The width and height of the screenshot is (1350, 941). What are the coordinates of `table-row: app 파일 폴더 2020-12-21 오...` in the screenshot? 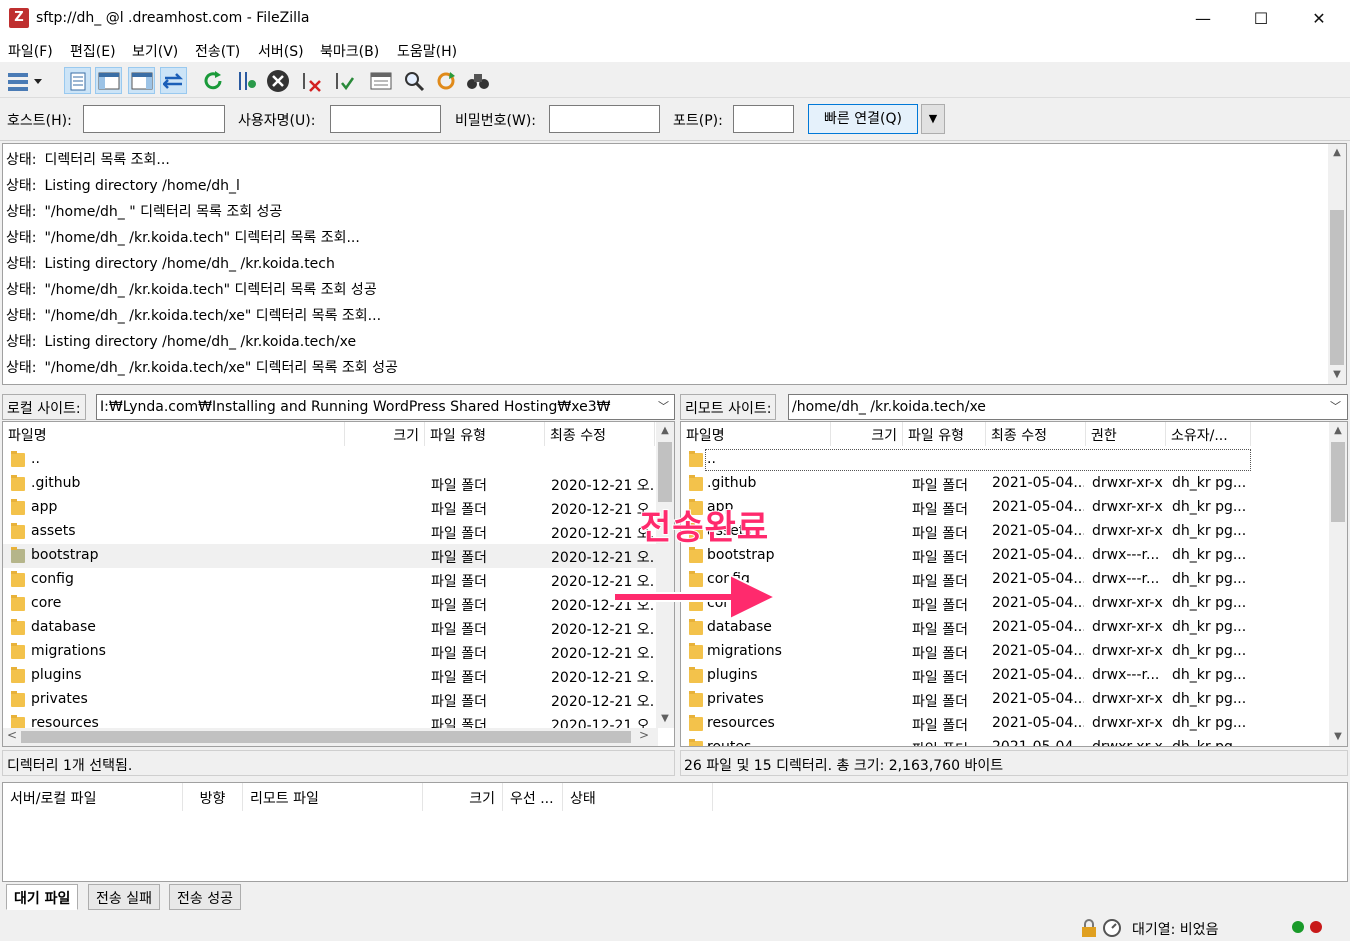 It's located at (330, 508).